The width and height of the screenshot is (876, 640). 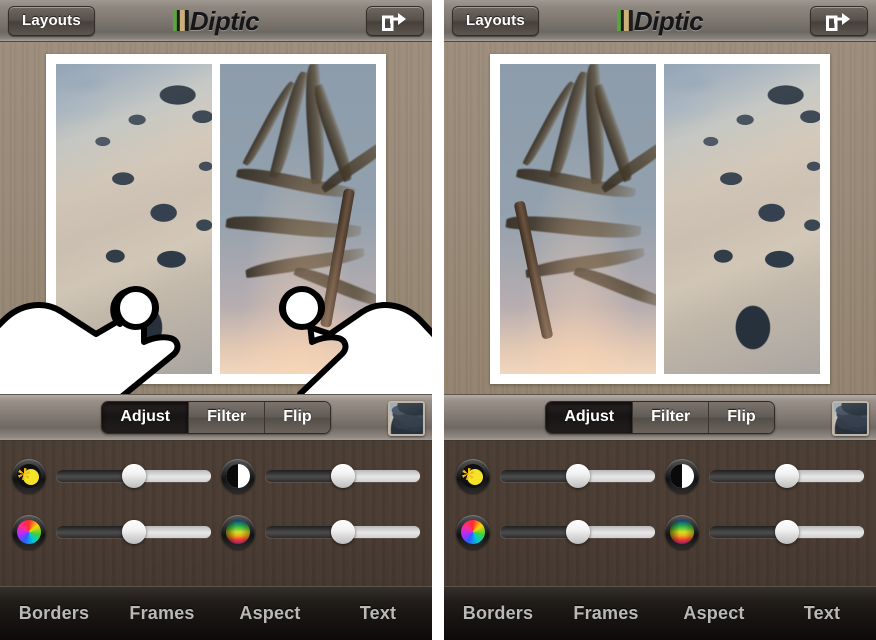 I want to click on panel-divider, so click(x=438, y=320).